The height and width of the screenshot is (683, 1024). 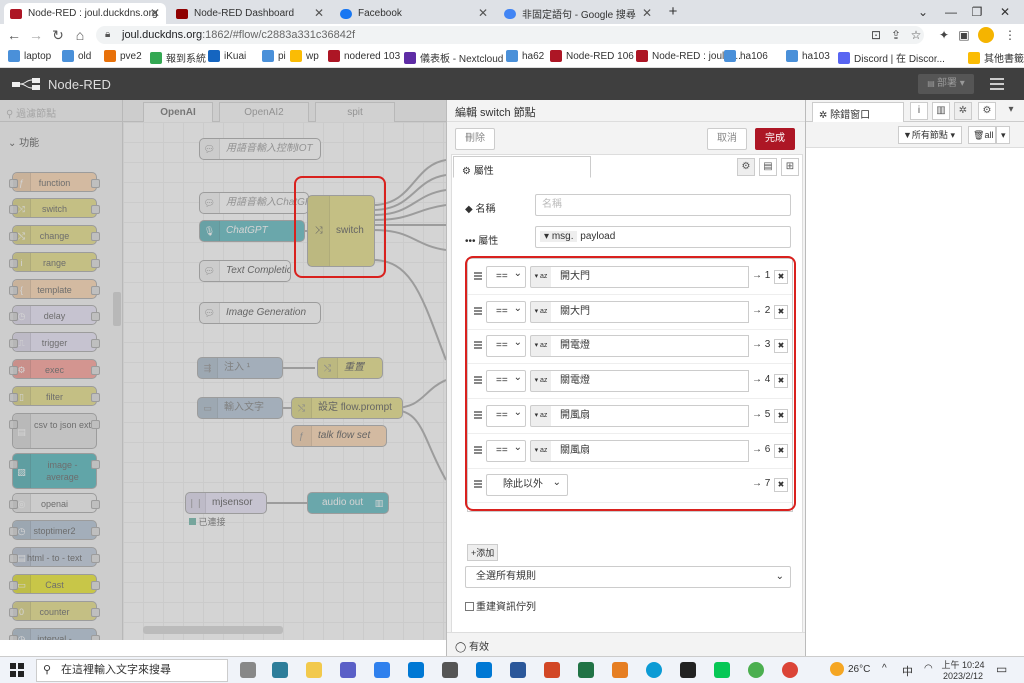 I want to click on ime-indicator: 中, so click(x=907, y=671).